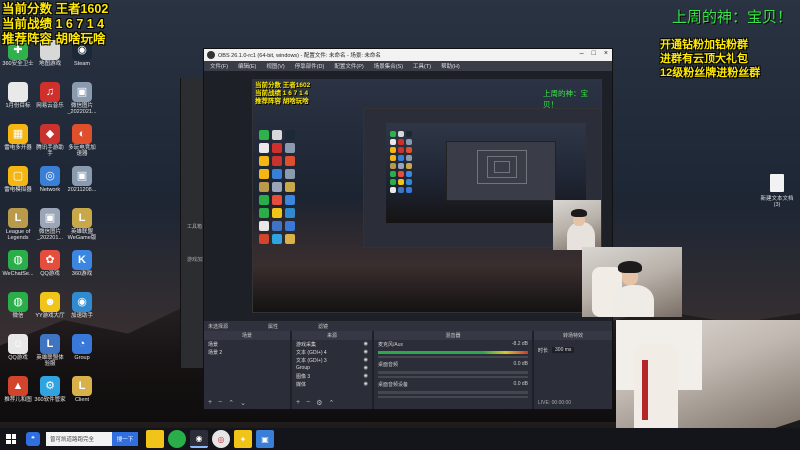 Image resolution: width=800 pixels, height=450 pixels. What do you see at coordinates (275, 66) in the screenshot?
I see `obs-menu-item: 视图(V)` at bounding box center [275, 66].